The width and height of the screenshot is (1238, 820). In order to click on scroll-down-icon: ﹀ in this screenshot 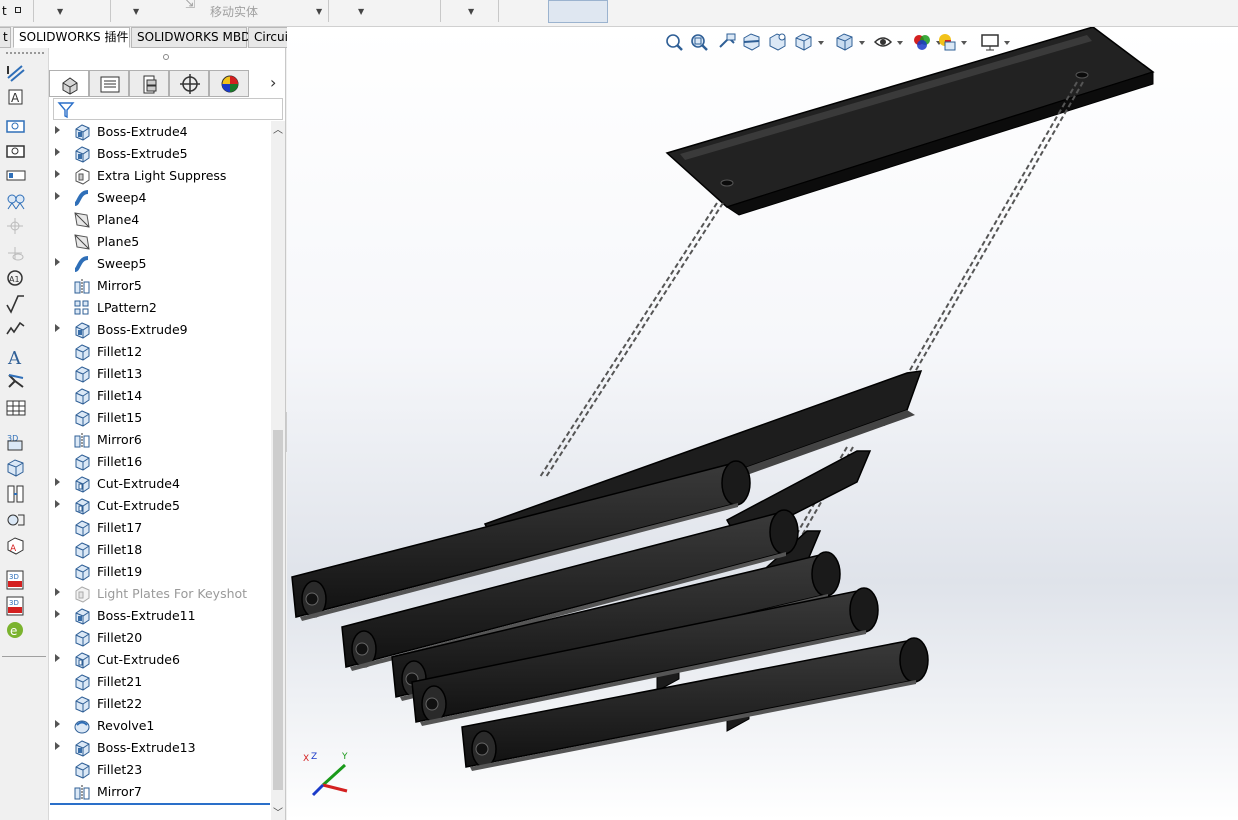, I will do `click(278, 811)`.